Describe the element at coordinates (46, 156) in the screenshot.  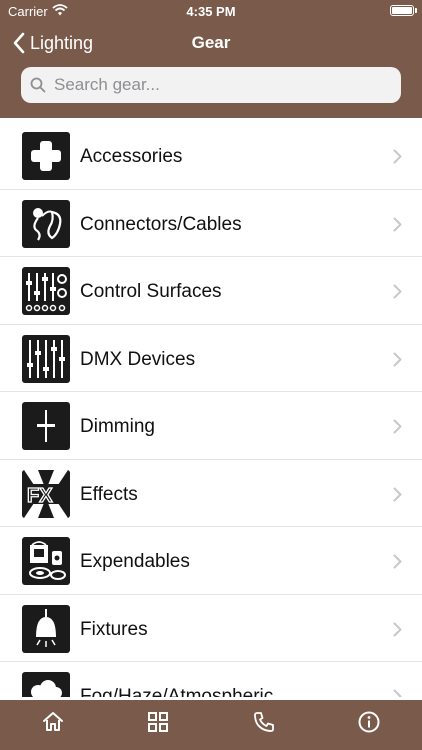
I see `plus-icon` at that location.